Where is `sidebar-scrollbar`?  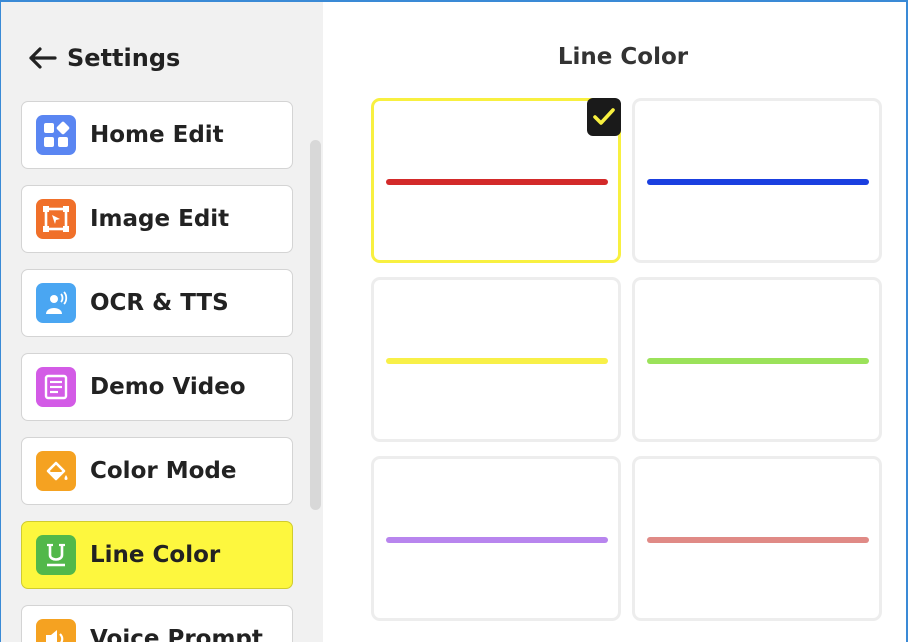 sidebar-scrollbar is located at coordinates (315, 325).